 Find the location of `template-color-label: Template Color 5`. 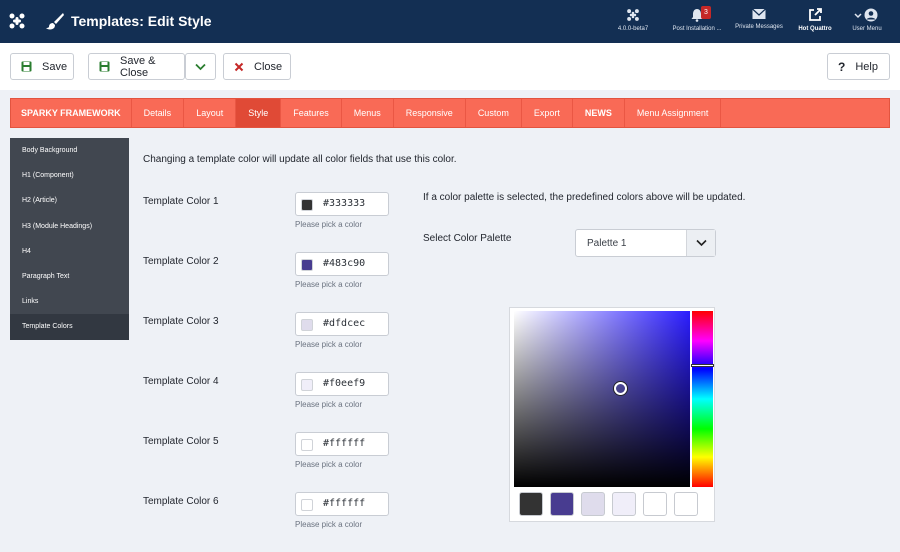

template-color-label: Template Color 5 is located at coordinates (181, 441).